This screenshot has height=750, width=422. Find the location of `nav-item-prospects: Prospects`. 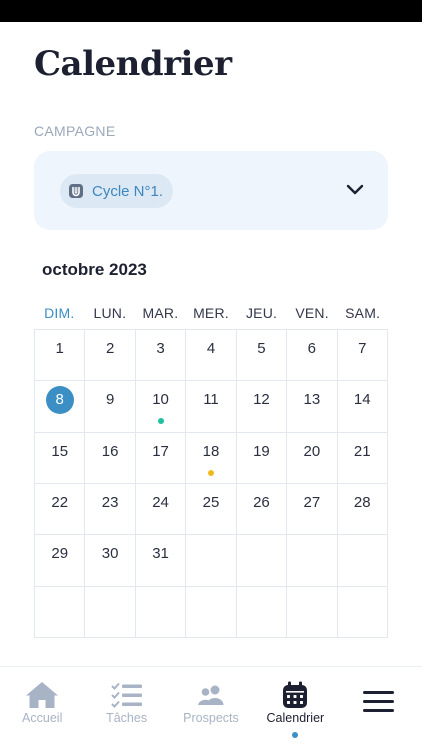

nav-item-prospects: Prospects is located at coordinates (211, 708).